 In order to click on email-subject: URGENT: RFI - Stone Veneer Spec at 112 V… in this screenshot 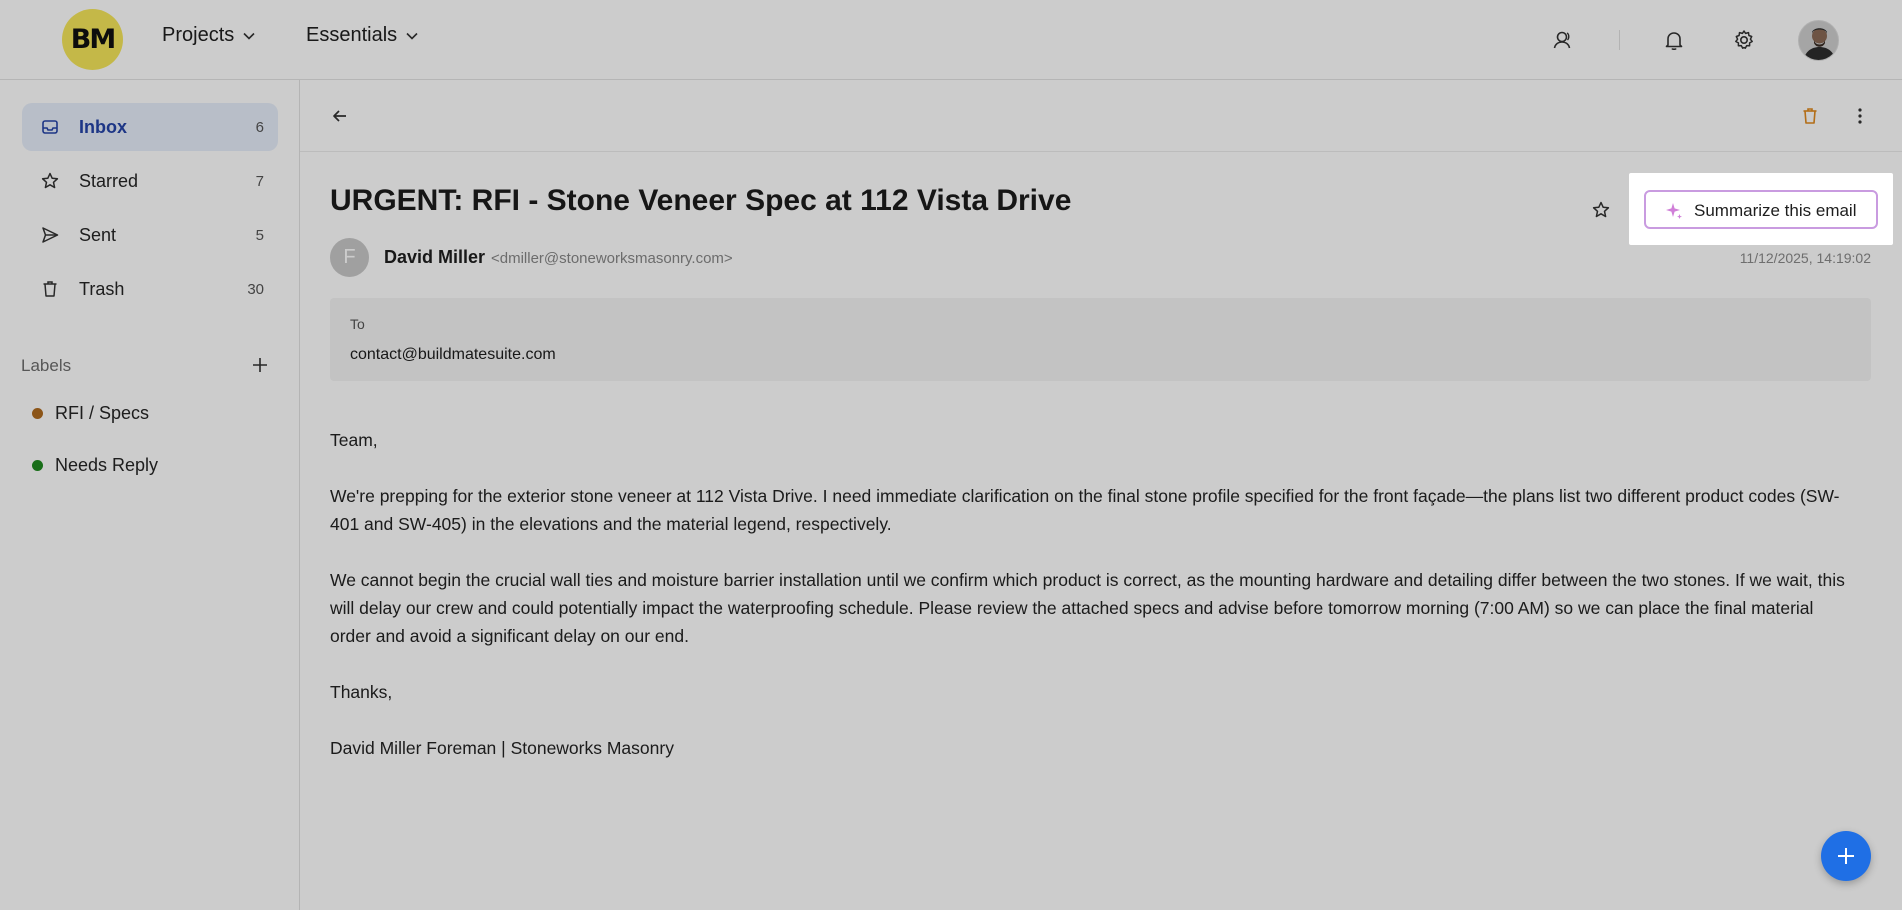, I will do `click(701, 200)`.